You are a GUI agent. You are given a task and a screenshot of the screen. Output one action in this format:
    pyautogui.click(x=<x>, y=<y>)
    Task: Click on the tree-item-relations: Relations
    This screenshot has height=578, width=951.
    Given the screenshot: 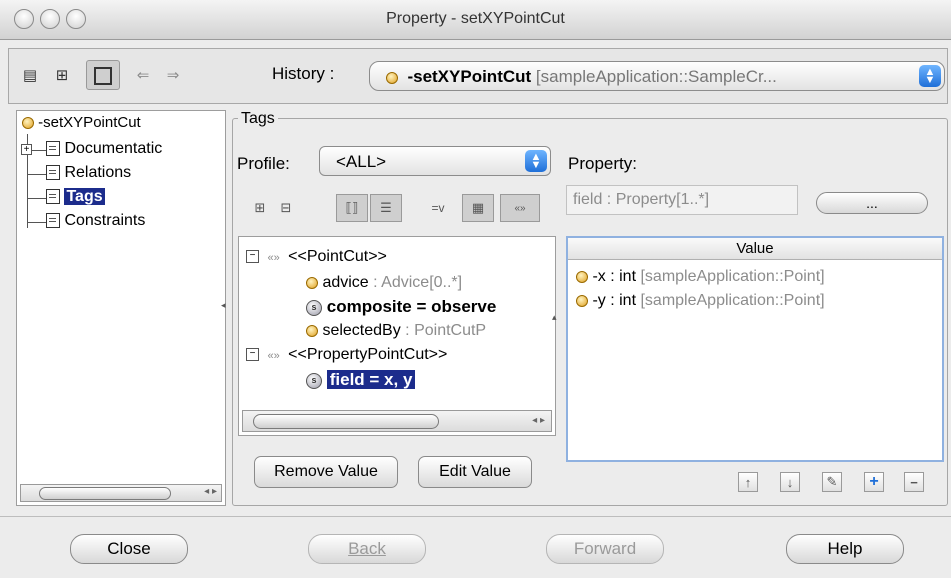 What is the action you would take?
    pyautogui.click(x=88, y=173)
    